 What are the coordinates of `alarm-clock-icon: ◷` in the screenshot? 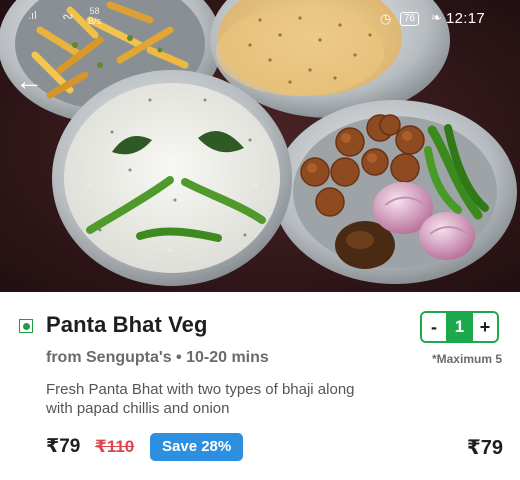 It's located at (386, 18).